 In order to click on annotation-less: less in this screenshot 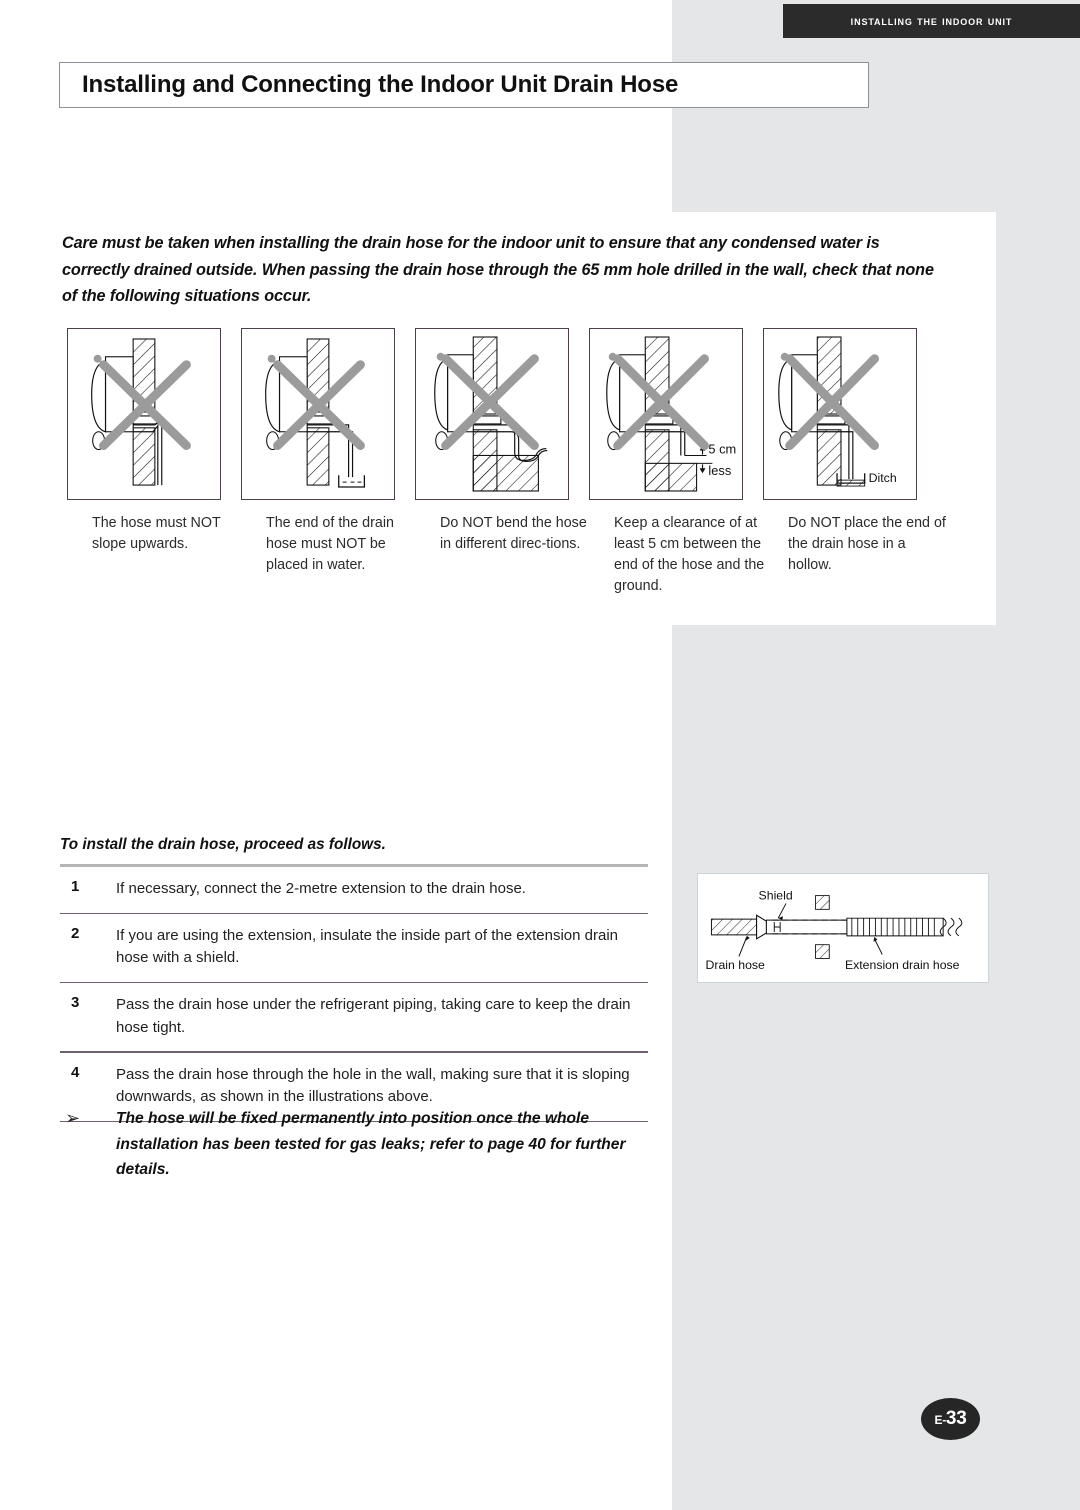, I will do `click(719, 470)`.